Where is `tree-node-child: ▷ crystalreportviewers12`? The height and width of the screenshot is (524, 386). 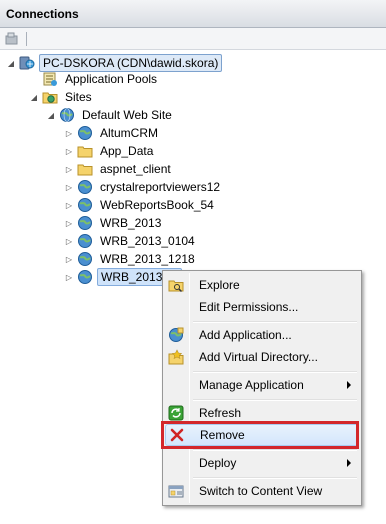
tree-node-child: ▷ crystalreportviewers12 is located at coordinates (143, 187).